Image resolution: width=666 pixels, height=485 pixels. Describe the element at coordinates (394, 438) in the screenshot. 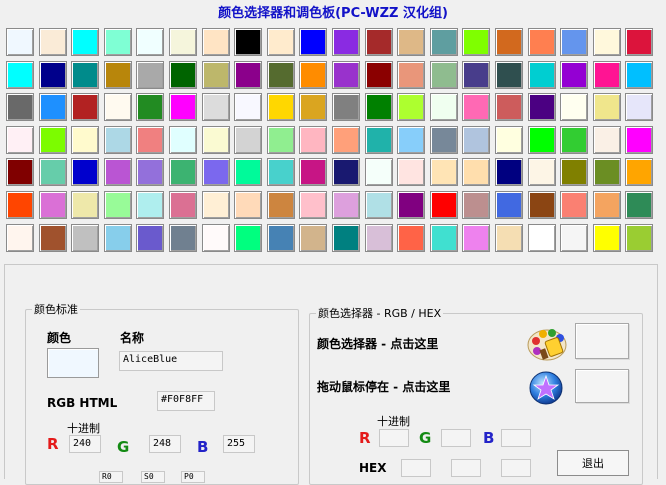

I see `r-input-right` at that location.